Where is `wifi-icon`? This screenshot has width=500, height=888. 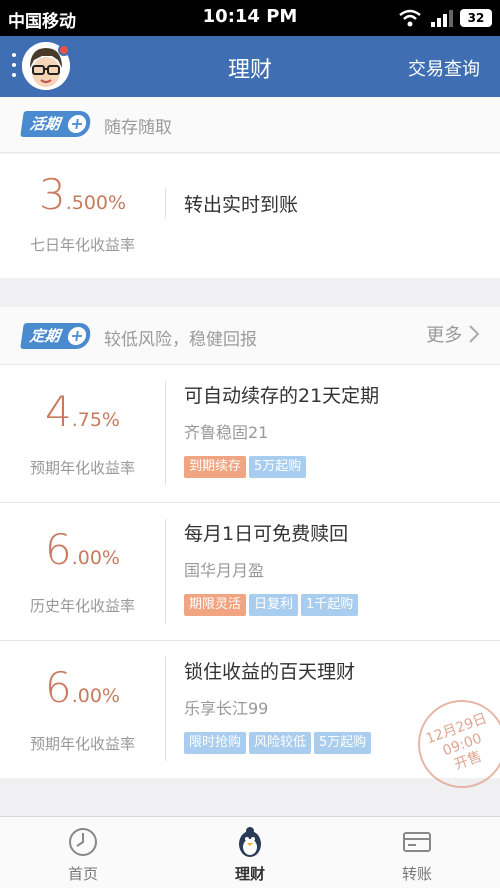
wifi-icon is located at coordinates (410, 18).